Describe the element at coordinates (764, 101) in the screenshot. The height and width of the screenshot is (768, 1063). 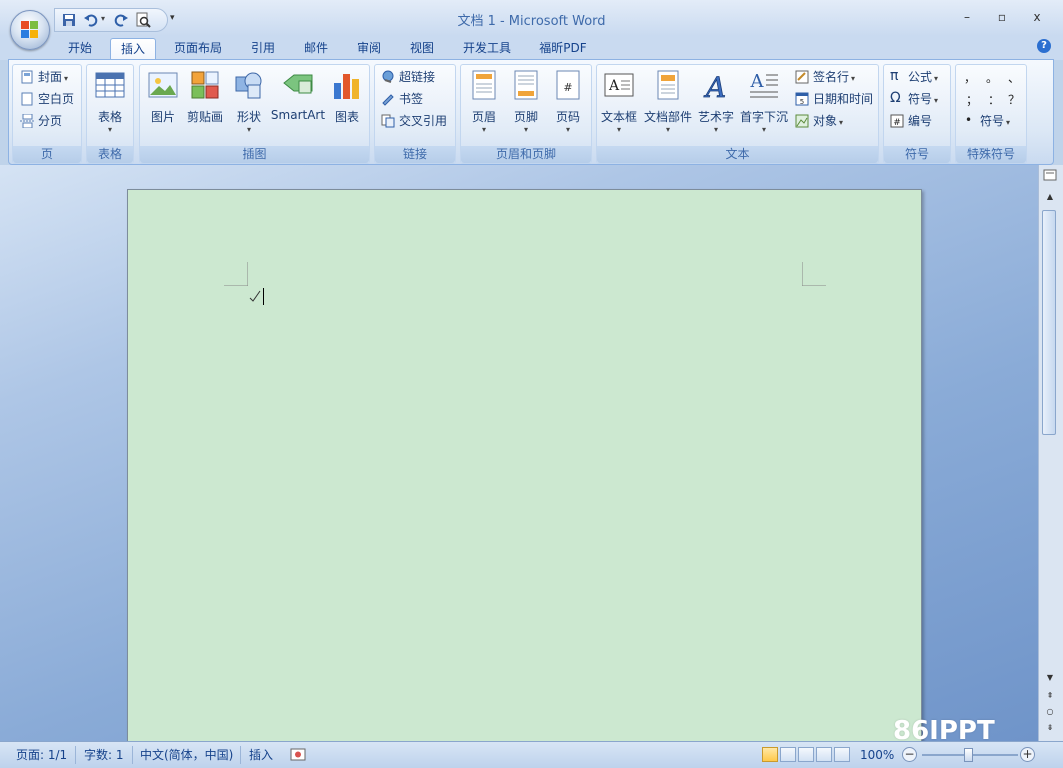
I see `drop-cap-button: A 首字下沉 ▾` at that location.